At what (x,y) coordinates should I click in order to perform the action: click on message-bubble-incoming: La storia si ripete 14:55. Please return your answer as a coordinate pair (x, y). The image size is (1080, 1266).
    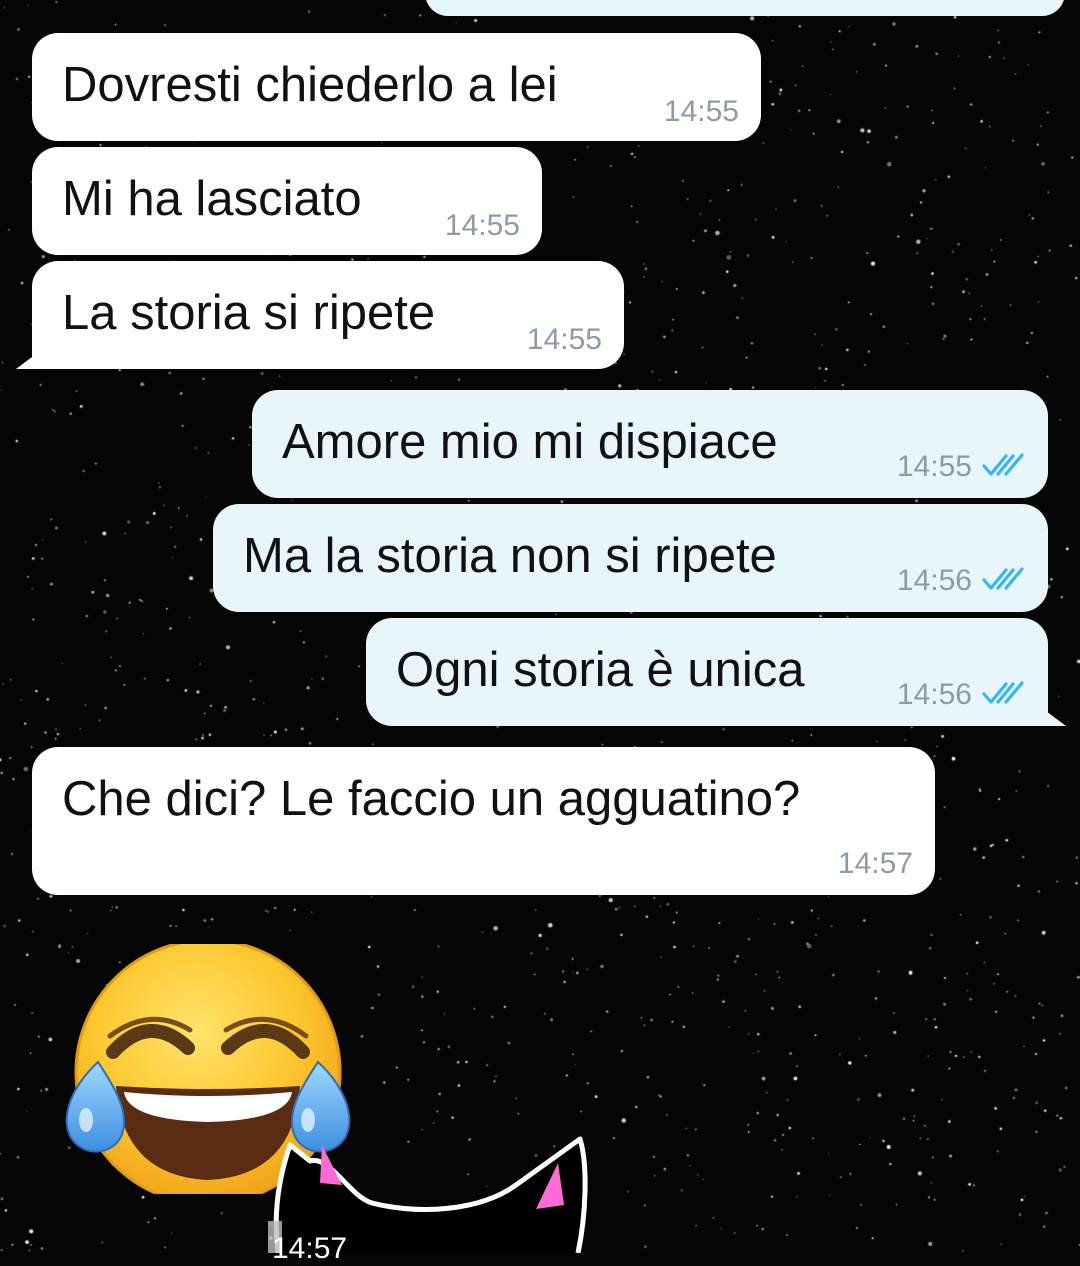
    Looking at the image, I should click on (328, 315).